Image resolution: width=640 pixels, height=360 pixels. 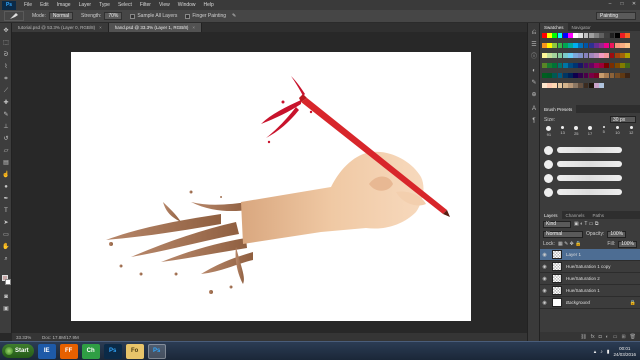 What do you see at coordinates (534, 121) in the screenshot?
I see `paragraph-icon: ¶` at bounding box center [534, 121].